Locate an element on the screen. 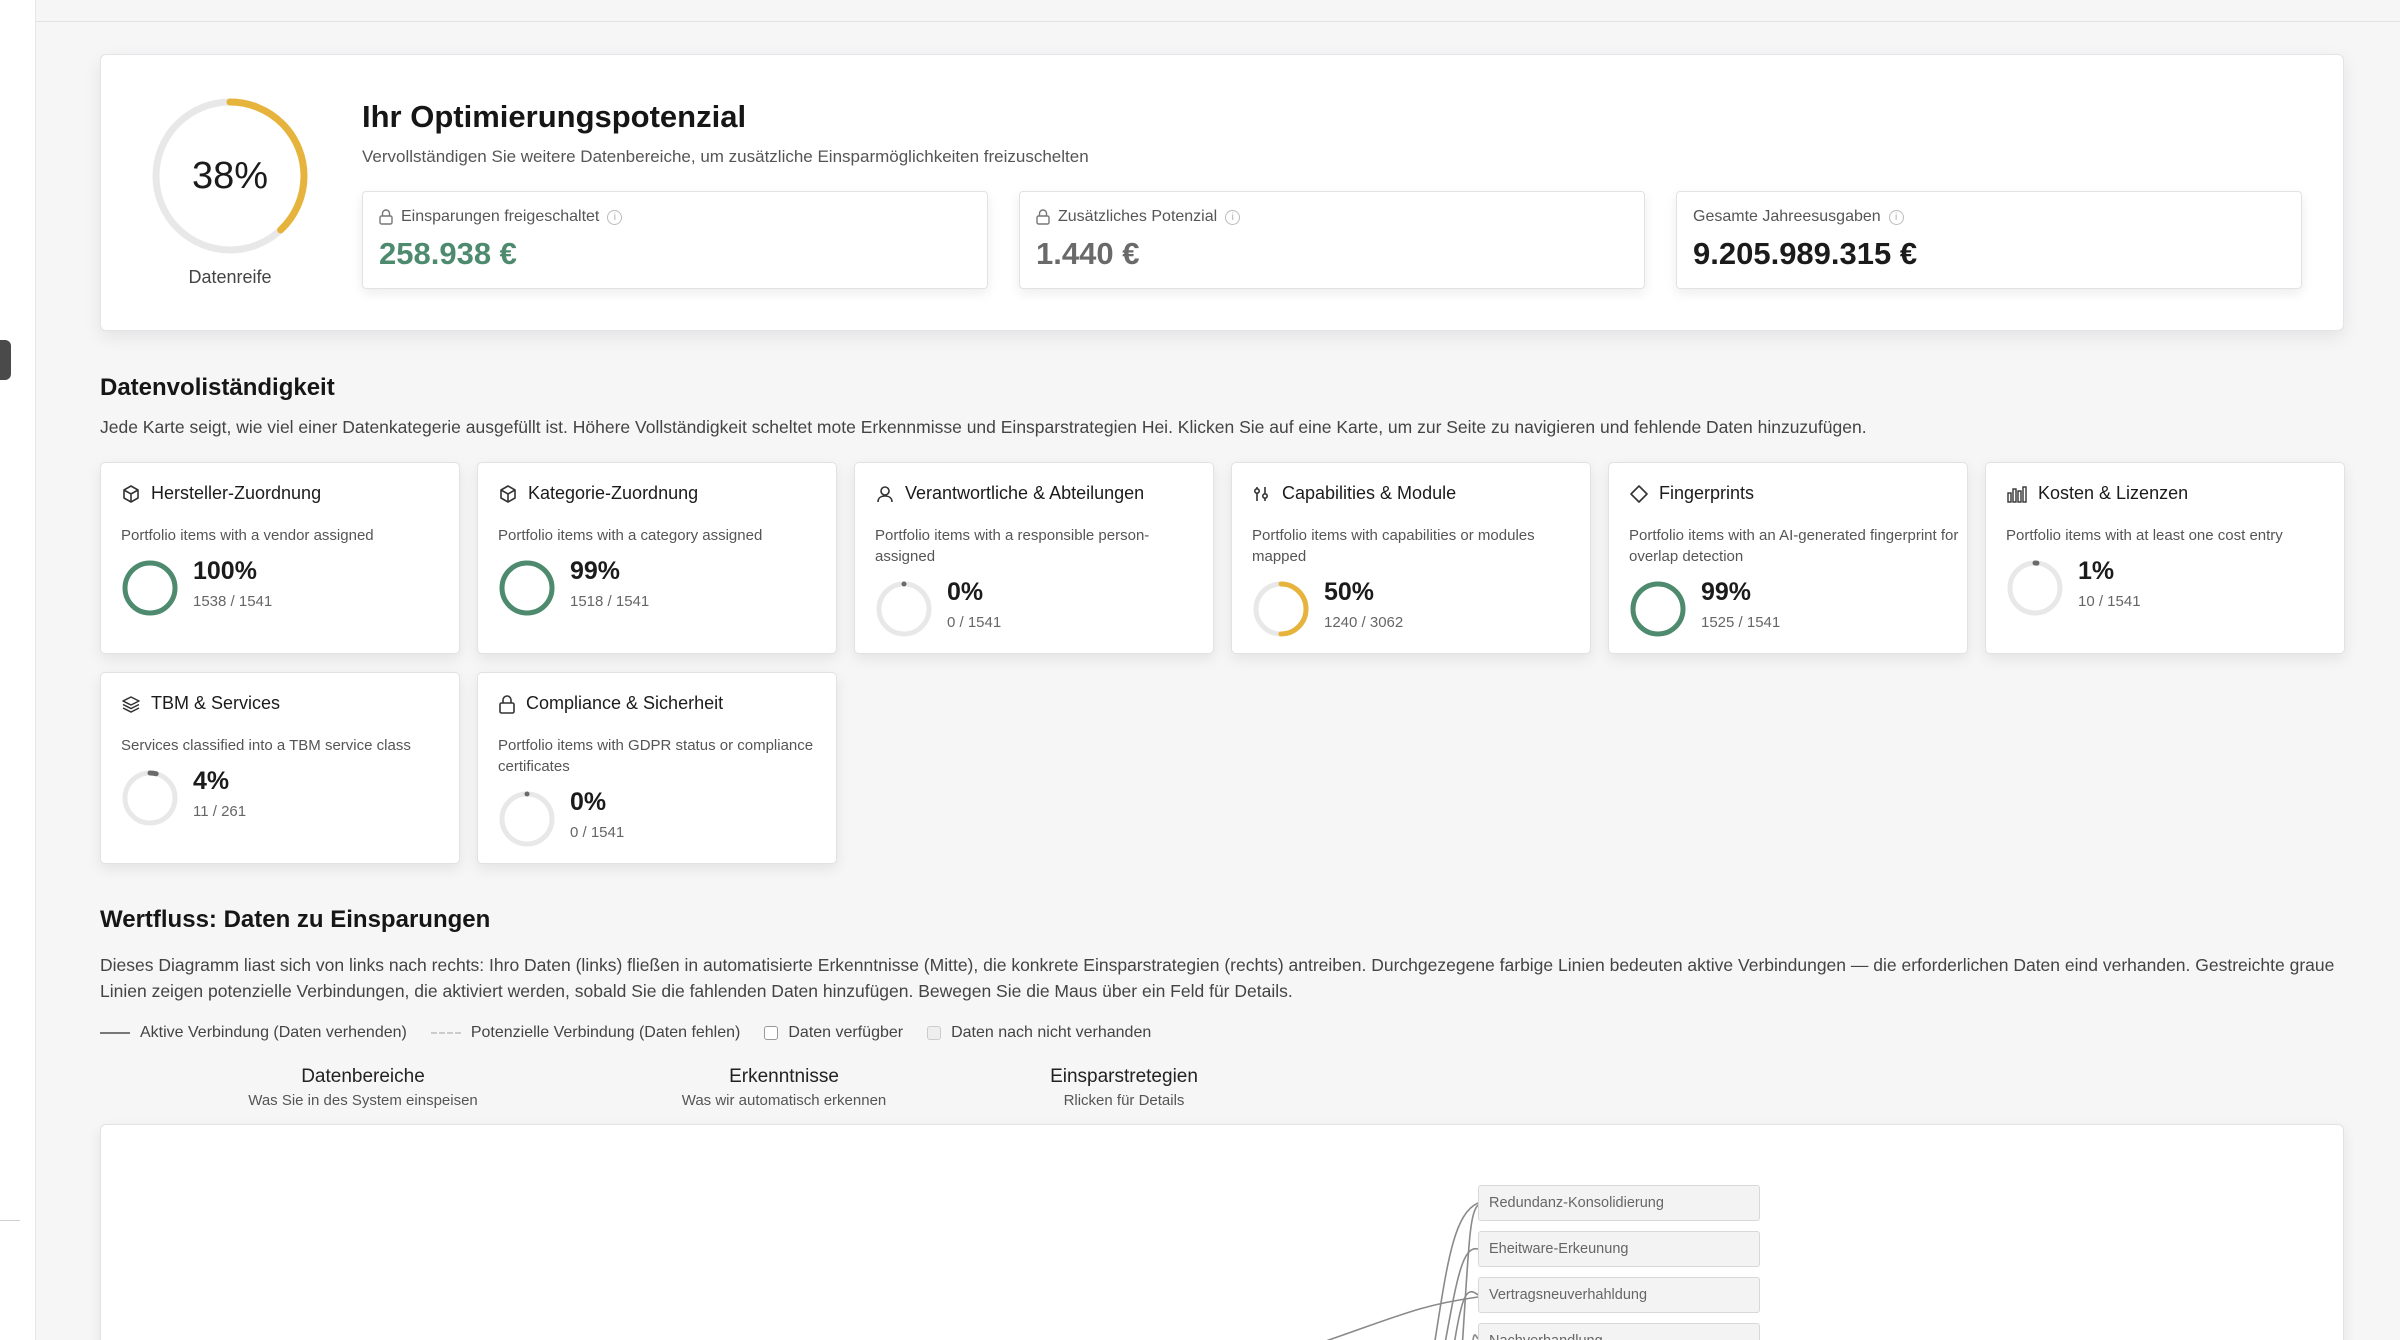 This screenshot has height=1340, width=2400. strategy-node: Vertragsneuverhahldung is located at coordinates (1619, 1295).